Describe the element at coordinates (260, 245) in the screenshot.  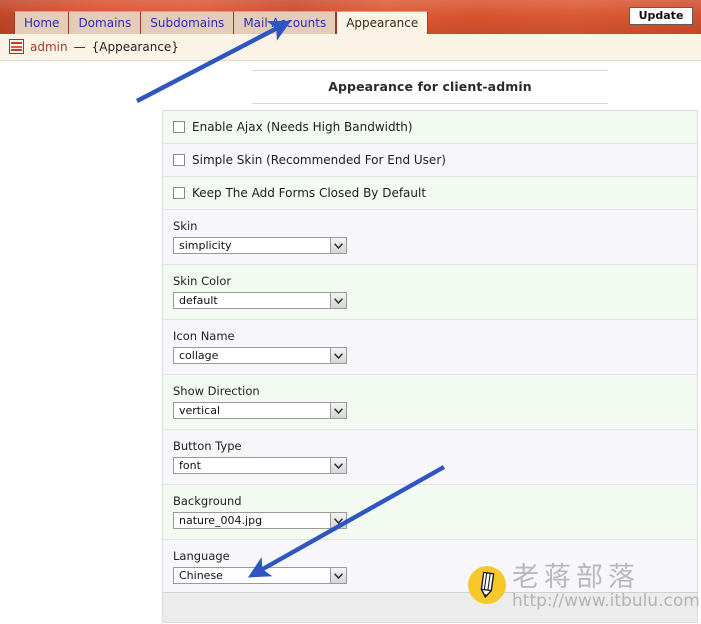
I see `select-skin: simplicity` at that location.